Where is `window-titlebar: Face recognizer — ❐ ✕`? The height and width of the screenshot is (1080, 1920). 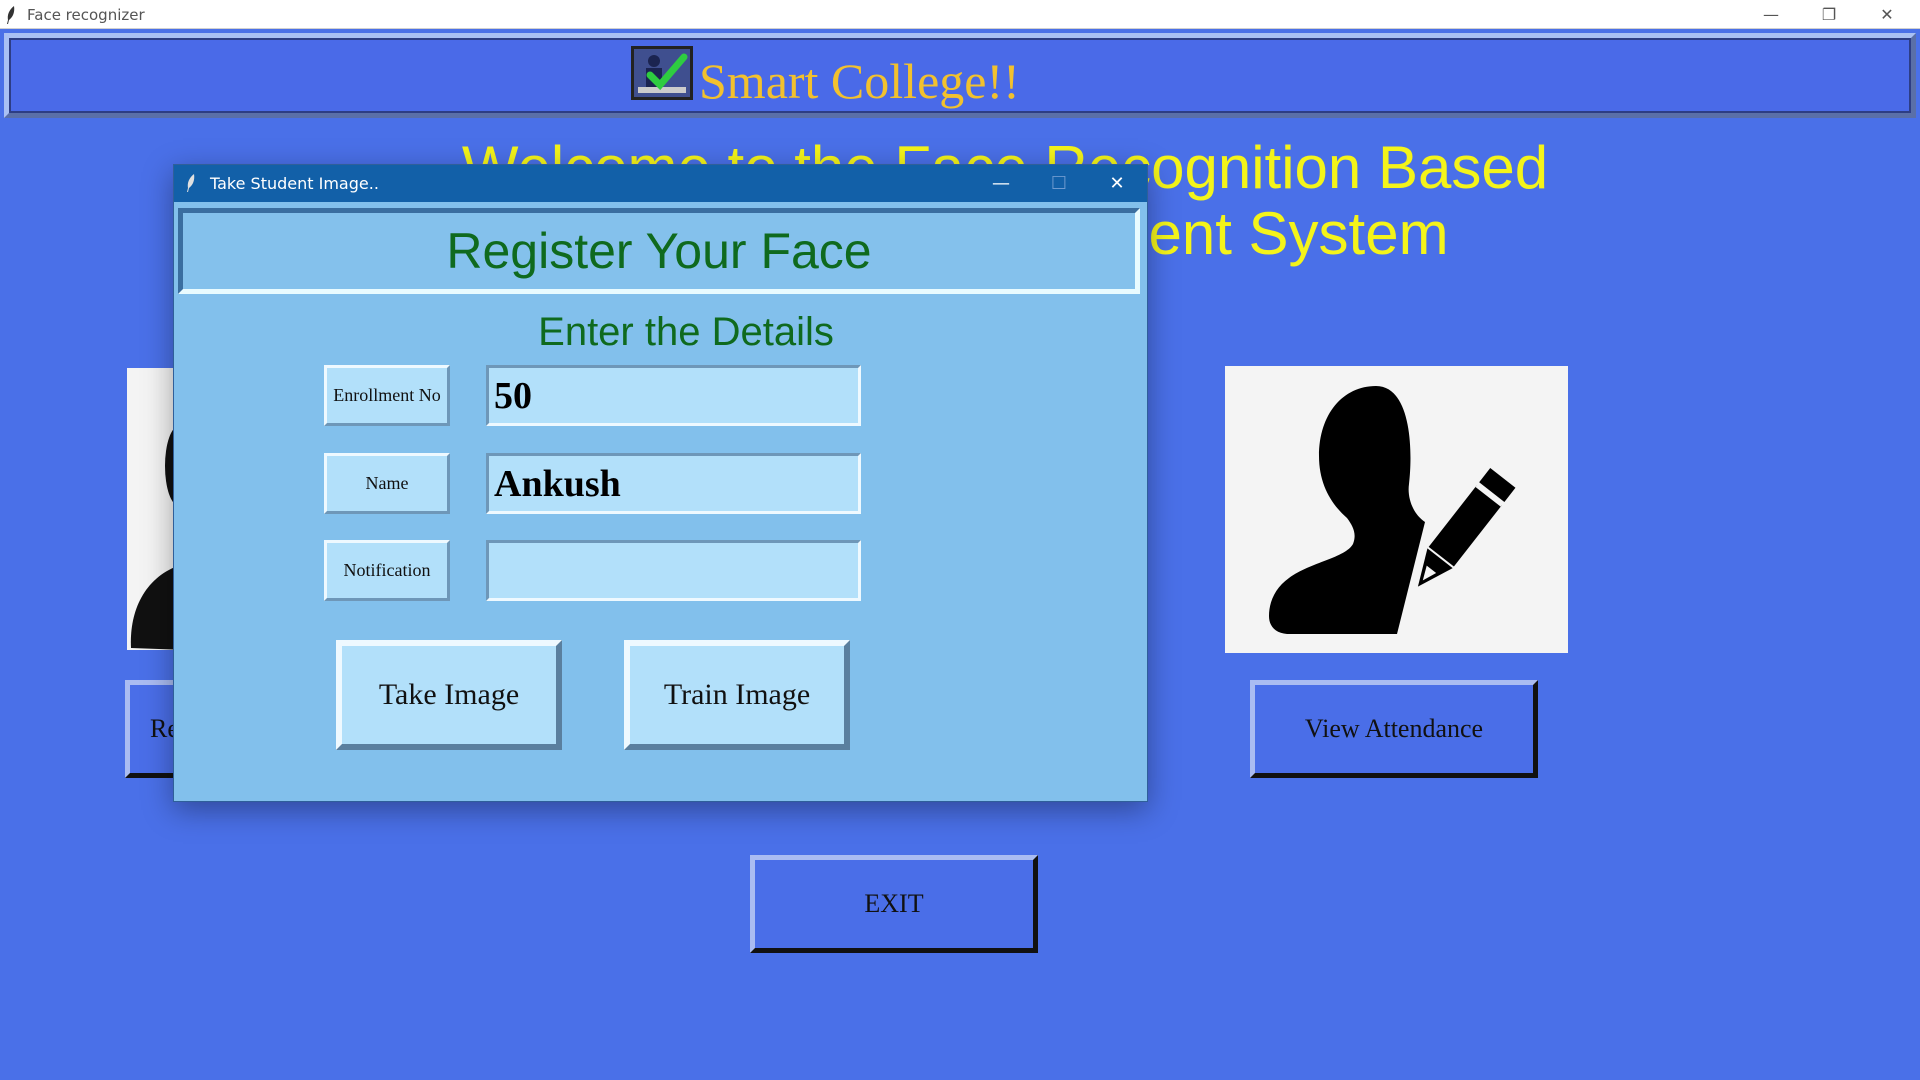
window-titlebar: Face recognizer — ❐ ✕ is located at coordinates (960, 14).